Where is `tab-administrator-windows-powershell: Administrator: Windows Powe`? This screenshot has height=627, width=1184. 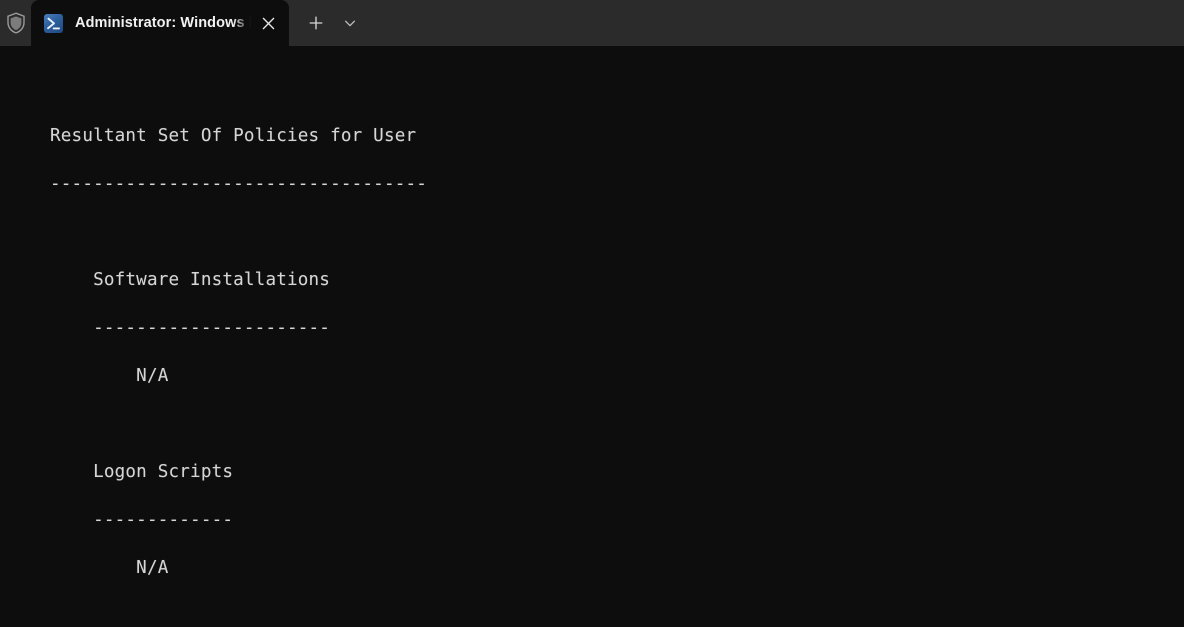 tab-administrator-windows-powershell: Administrator: Windows Powe is located at coordinates (160, 23).